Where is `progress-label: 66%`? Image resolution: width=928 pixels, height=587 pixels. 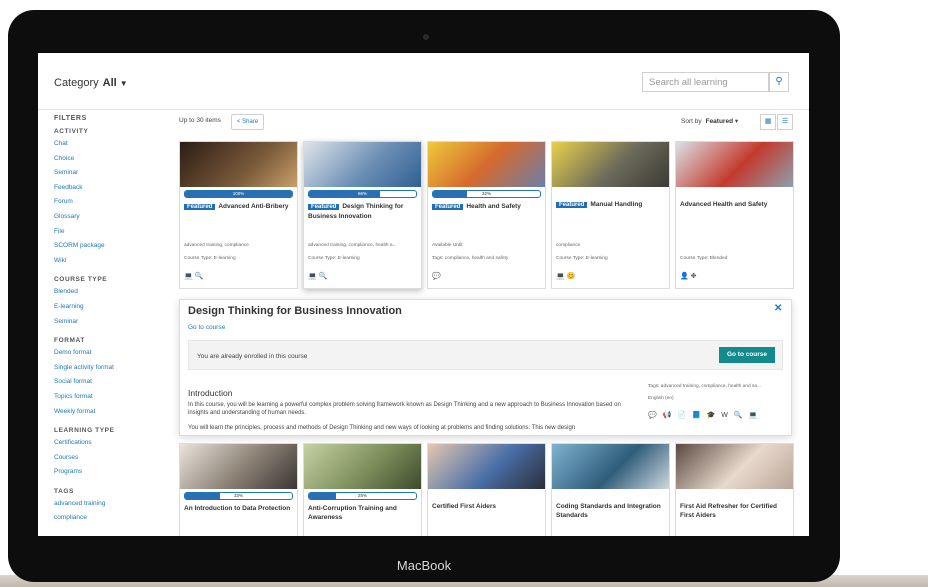 progress-label: 66% is located at coordinates (362, 193).